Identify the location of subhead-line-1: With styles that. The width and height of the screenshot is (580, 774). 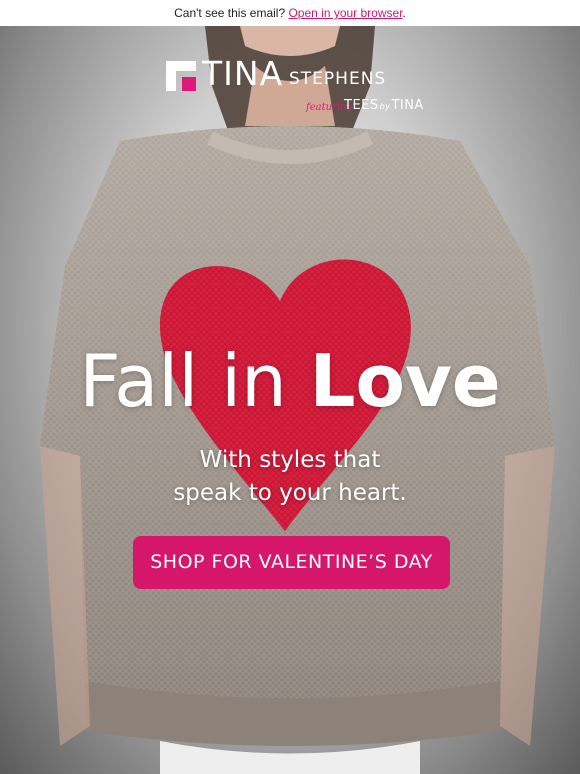
(290, 460).